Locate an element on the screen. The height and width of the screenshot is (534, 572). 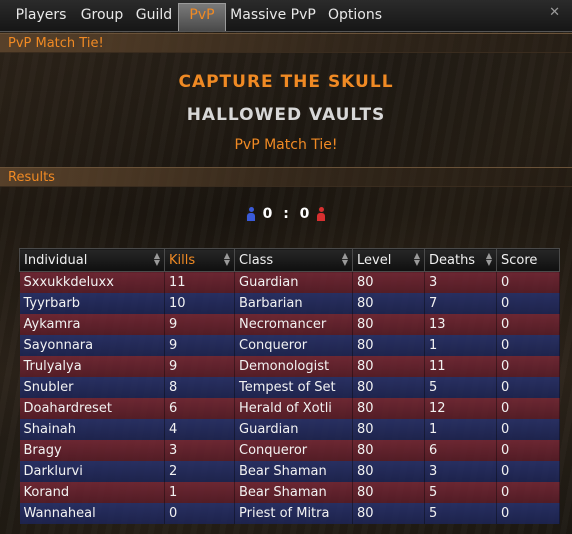
table-row: Snubler 8 Tempest of Set 80 5 0 is located at coordinates (289, 387).